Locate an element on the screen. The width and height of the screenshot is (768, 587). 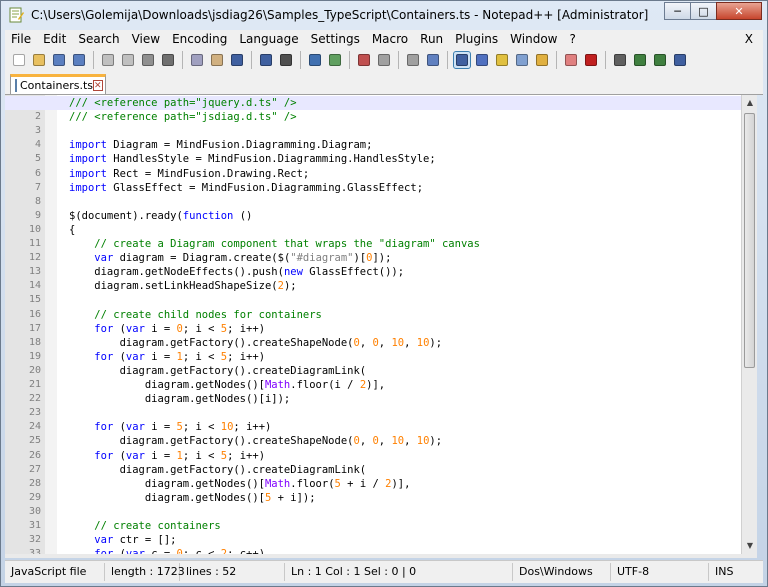
code-token: var is located at coordinates (135, 328).